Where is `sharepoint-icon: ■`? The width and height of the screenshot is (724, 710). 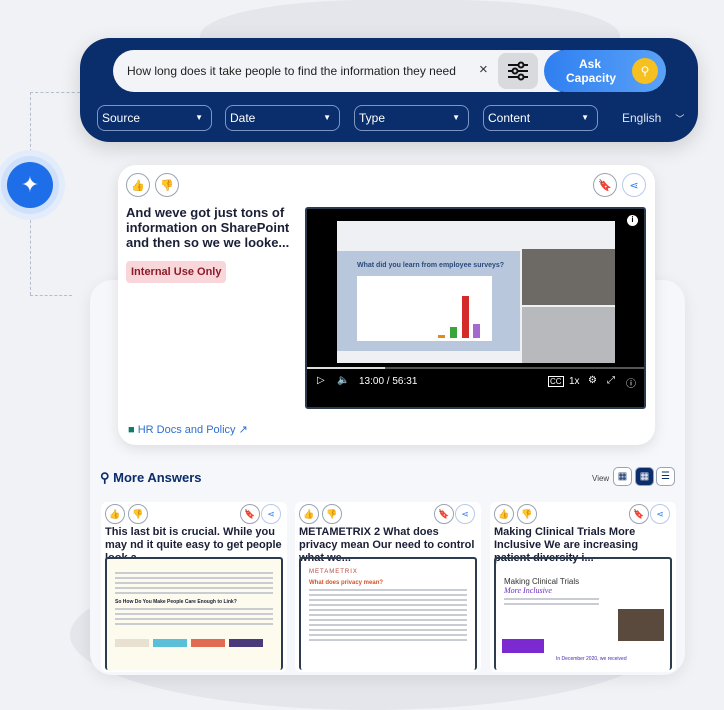
sharepoint-icon: ■ is located at coordinates (131, 430).